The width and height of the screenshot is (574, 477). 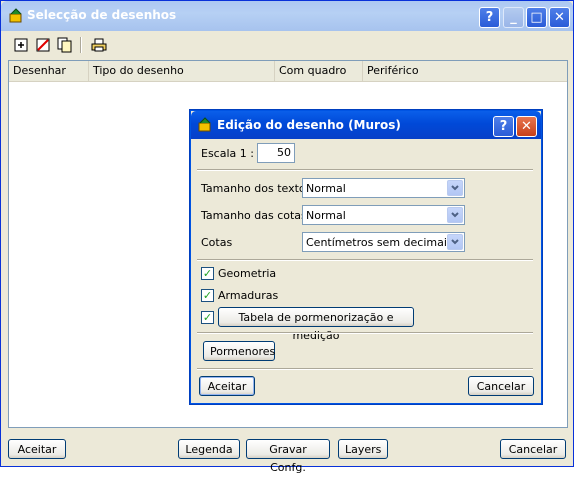 I want to click on column-header-frame: Com quadro, so click(x=319, y=71).